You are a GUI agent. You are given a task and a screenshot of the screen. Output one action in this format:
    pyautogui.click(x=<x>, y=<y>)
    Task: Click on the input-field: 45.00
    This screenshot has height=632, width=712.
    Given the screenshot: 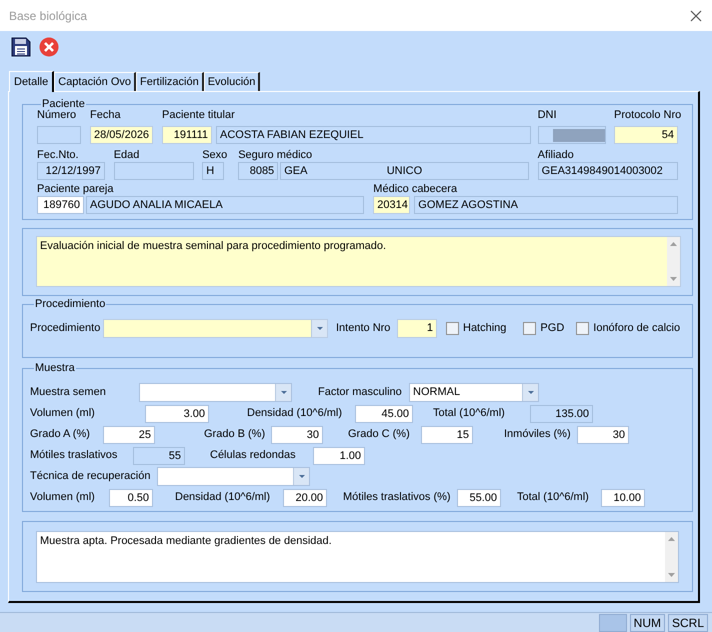 What is the action you would take?
    pyautogui.click(x=384, y=413)
    